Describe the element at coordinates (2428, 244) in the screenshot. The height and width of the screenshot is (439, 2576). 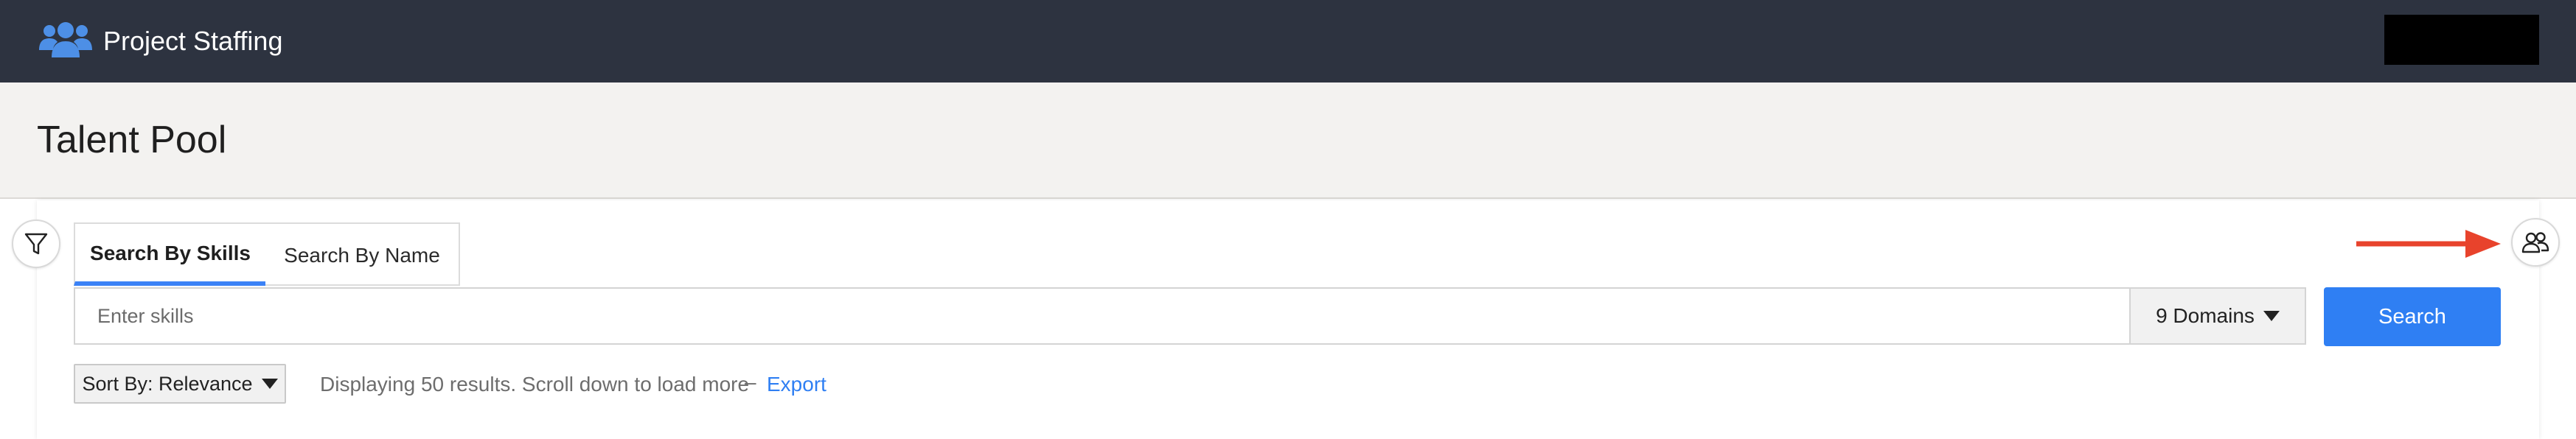
I see `annotation-arrow-icon` at that location.